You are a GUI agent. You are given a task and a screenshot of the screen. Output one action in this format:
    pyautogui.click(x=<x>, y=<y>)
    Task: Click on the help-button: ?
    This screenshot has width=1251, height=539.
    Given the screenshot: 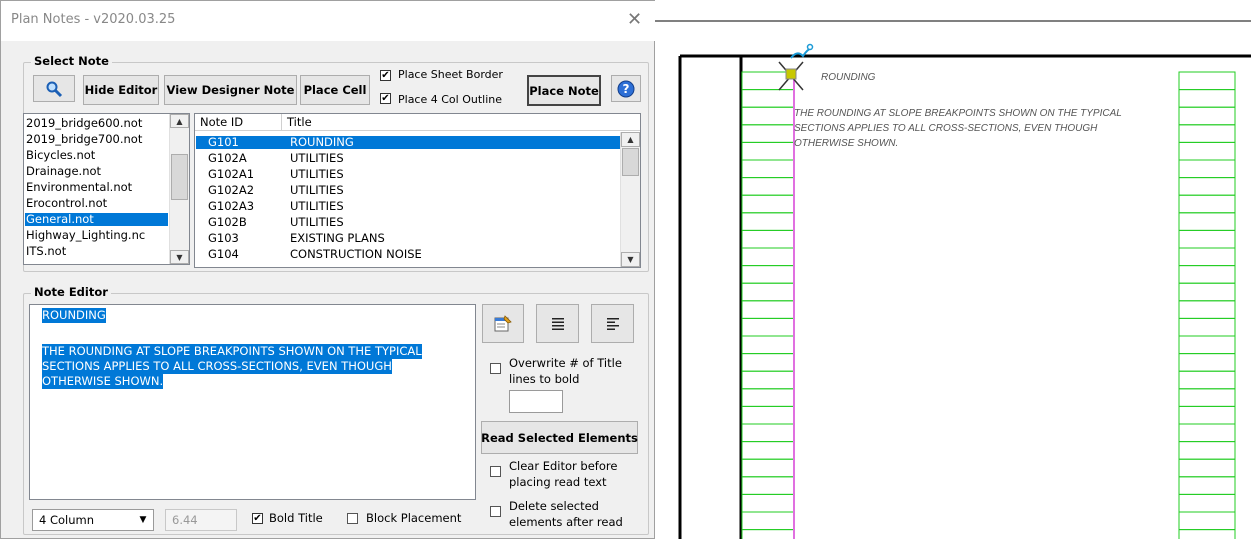 What is the action you would take?
    pyautogui.click(x=626, y=88)
    